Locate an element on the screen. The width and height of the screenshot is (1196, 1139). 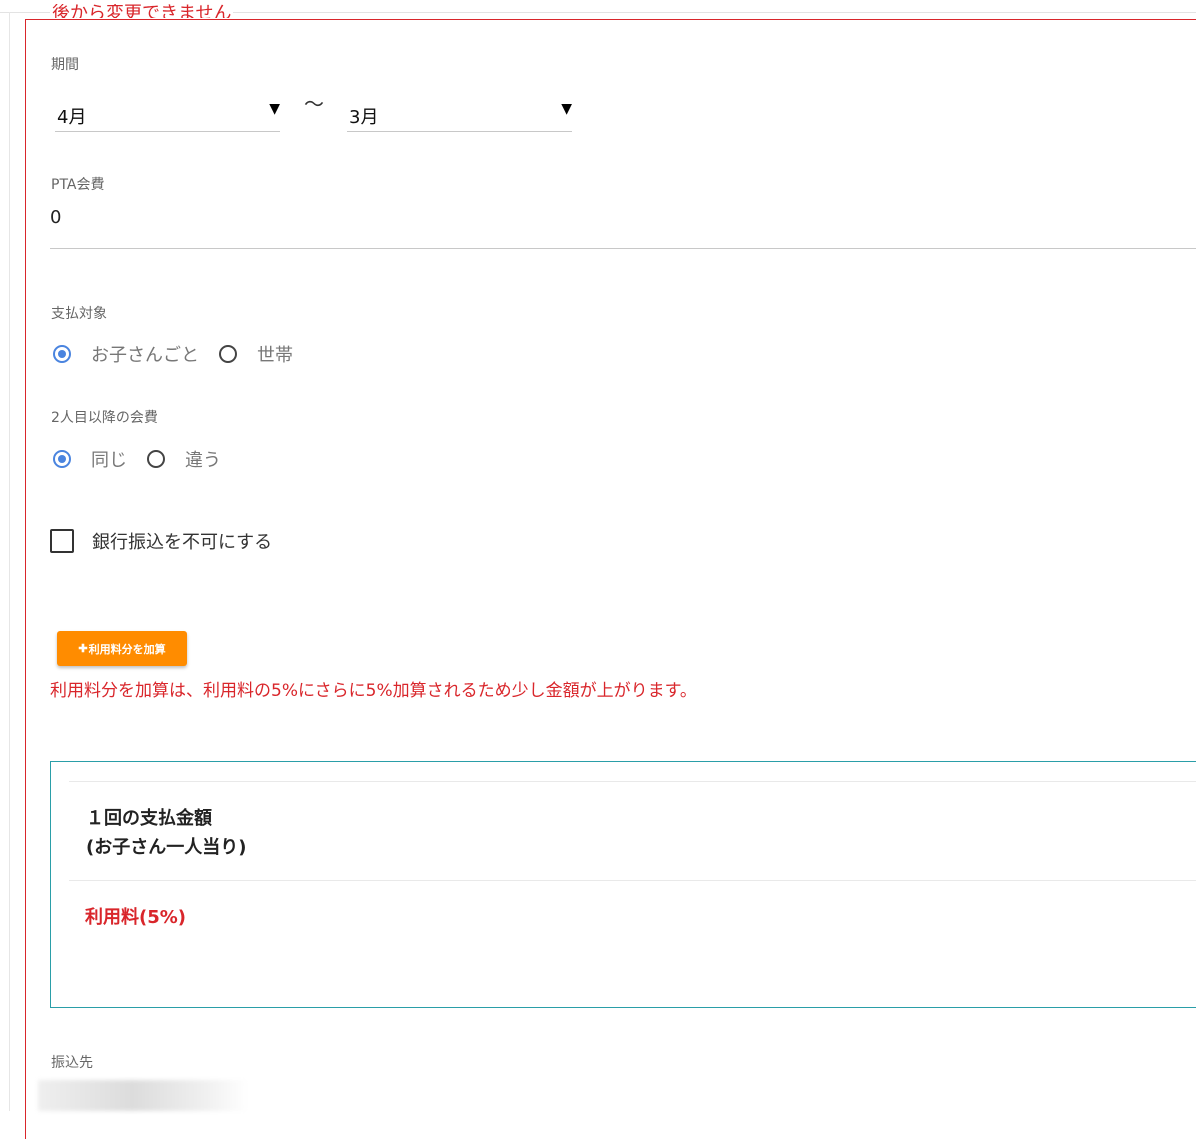
second-child-fee-label: 2人目以降の会費 is located at coordinates (104, 418).